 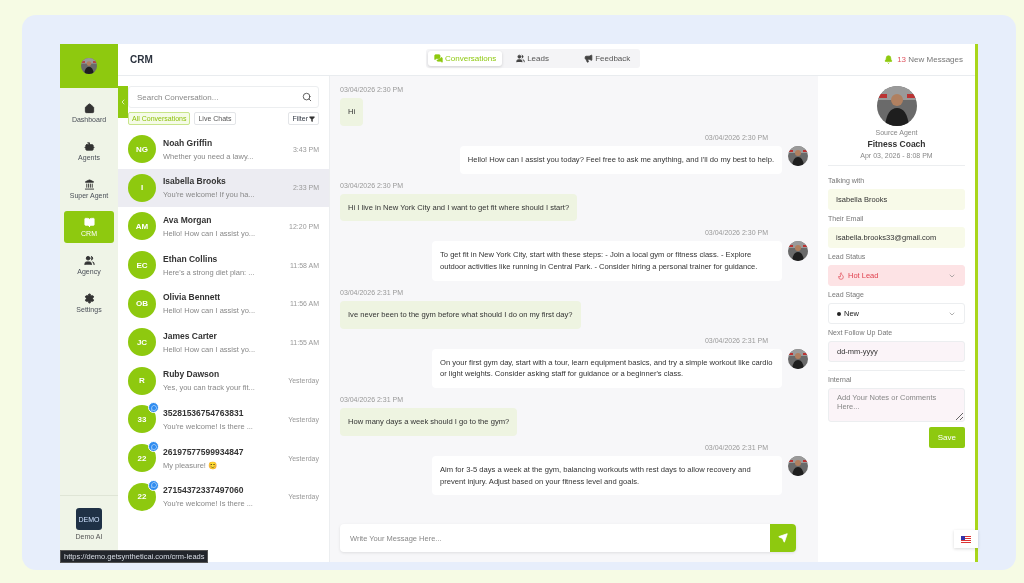 I want to click on contact-name: Ava Morgan, so click(x=188, y=220).